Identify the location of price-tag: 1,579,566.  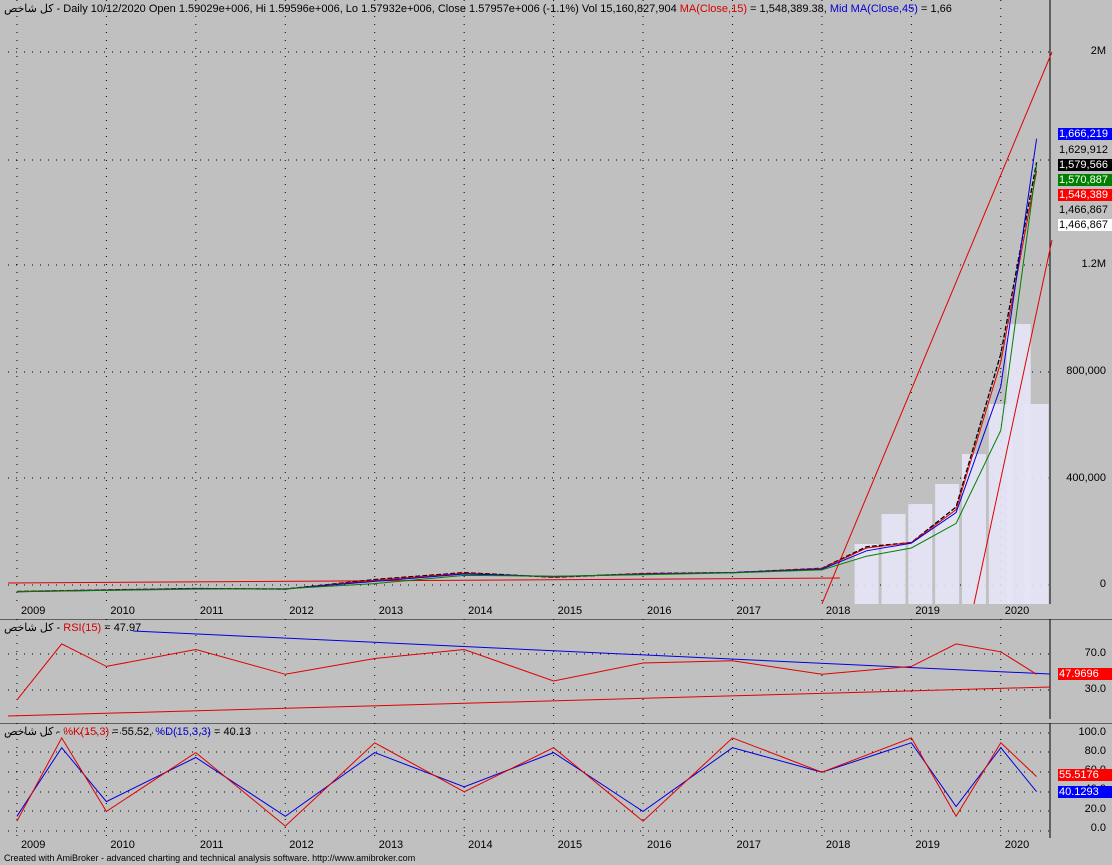
(1085, 165).